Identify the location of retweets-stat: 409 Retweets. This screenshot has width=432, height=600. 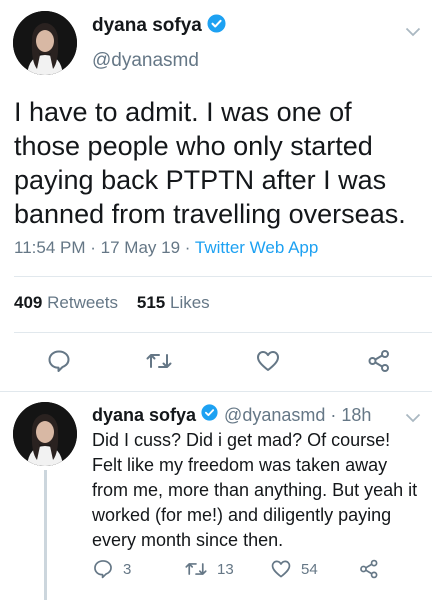
(66, 302).